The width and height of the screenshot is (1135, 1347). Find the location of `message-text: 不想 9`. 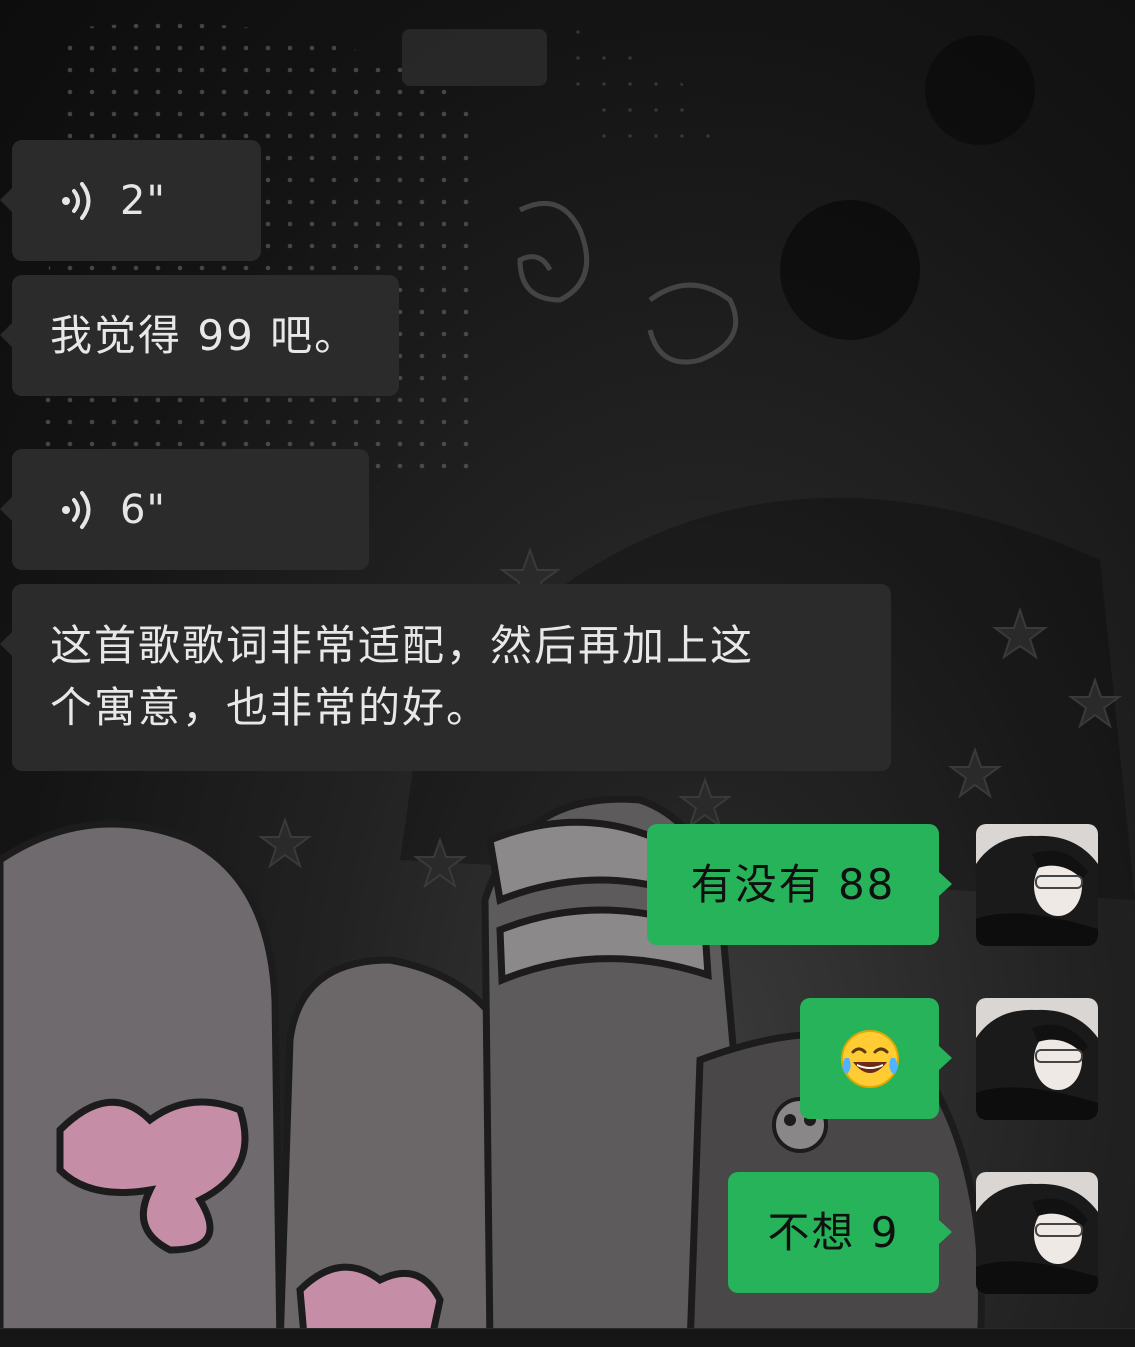

message-text: 不想 9 is located at coordinates (833, 1232).